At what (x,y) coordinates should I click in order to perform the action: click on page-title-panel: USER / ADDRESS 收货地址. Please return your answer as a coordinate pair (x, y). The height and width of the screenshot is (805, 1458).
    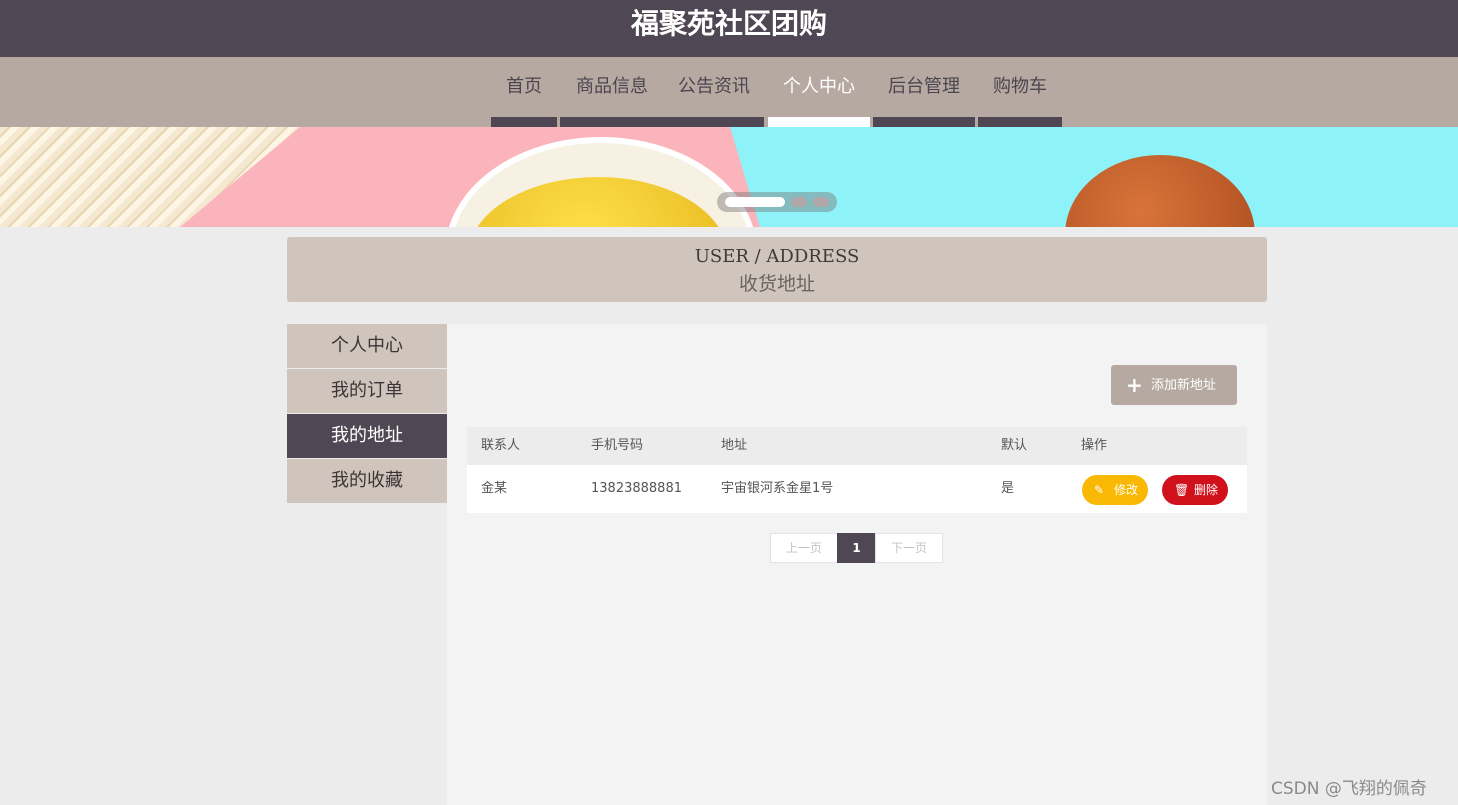
    Looking at the image, I should click on (777, 269).